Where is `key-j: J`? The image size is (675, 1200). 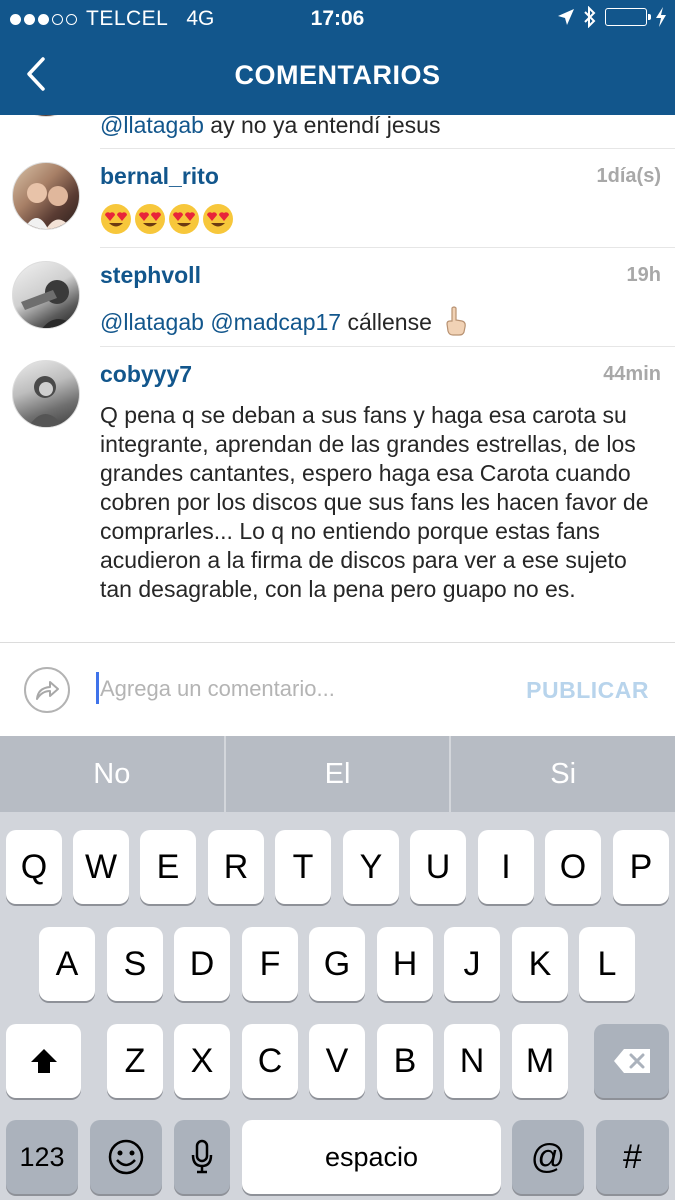
key-j: J is located at coordinates (472, 964).